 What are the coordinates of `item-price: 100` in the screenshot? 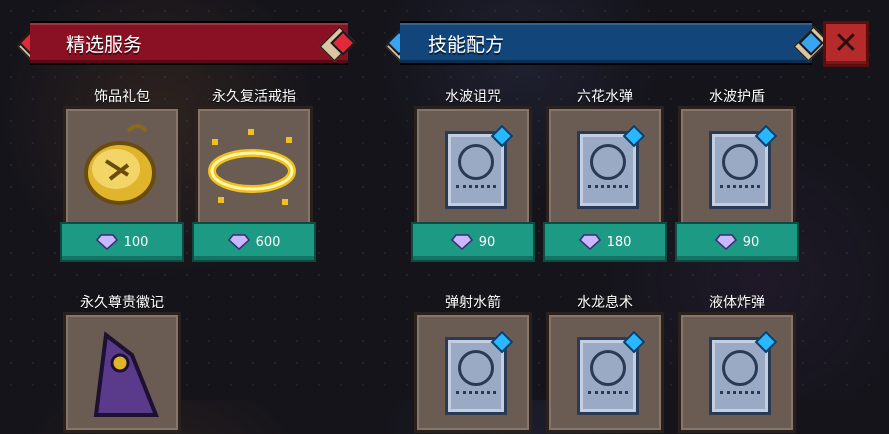 It's located at (136, 242).